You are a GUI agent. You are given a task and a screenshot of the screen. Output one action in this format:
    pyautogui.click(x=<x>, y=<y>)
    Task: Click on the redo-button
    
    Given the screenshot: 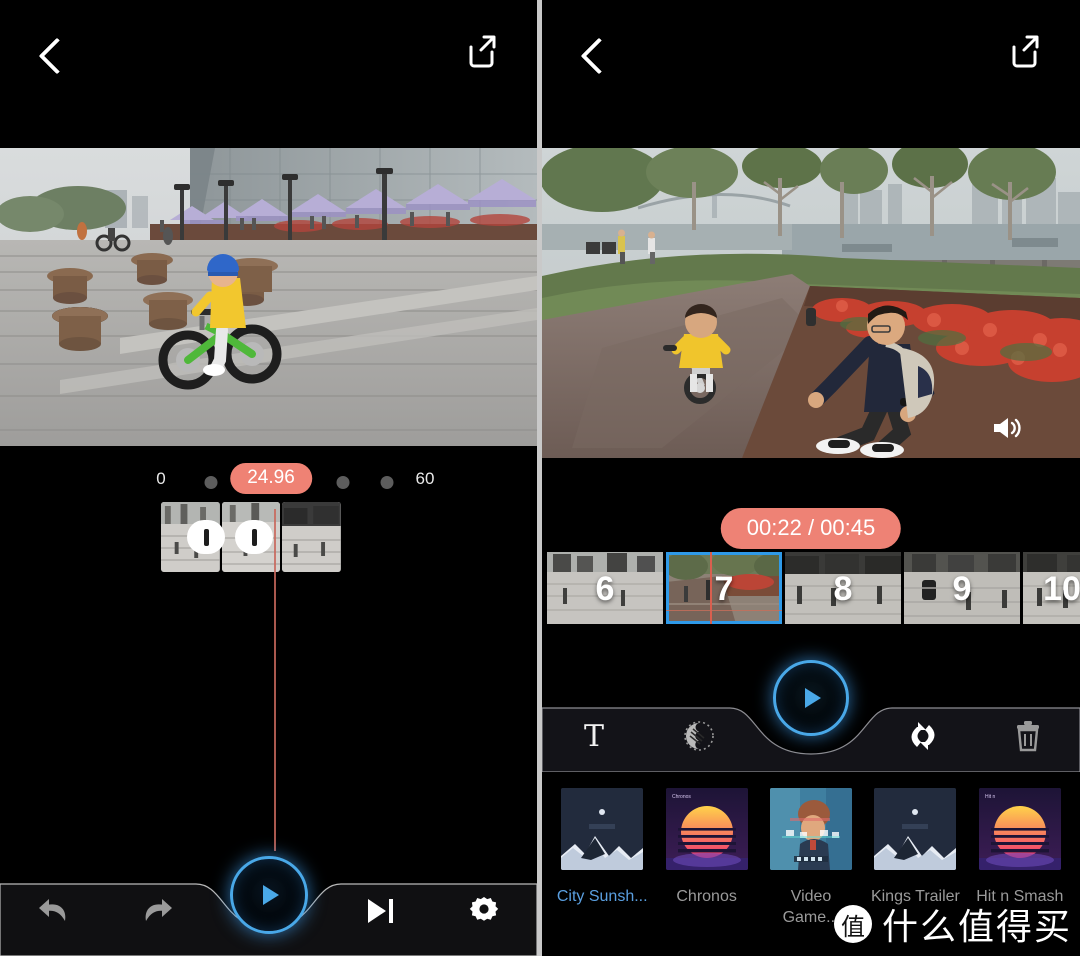 What is the action you would take?
    pyautogui.click(x=157, y=911)
    